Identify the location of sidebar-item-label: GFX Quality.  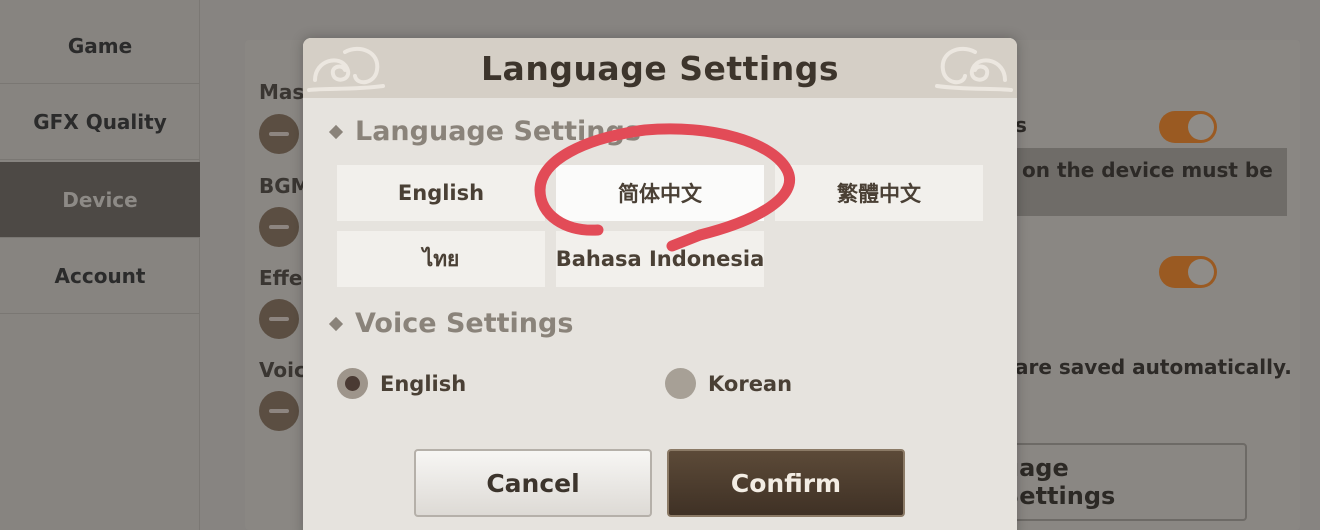
(100, 121).